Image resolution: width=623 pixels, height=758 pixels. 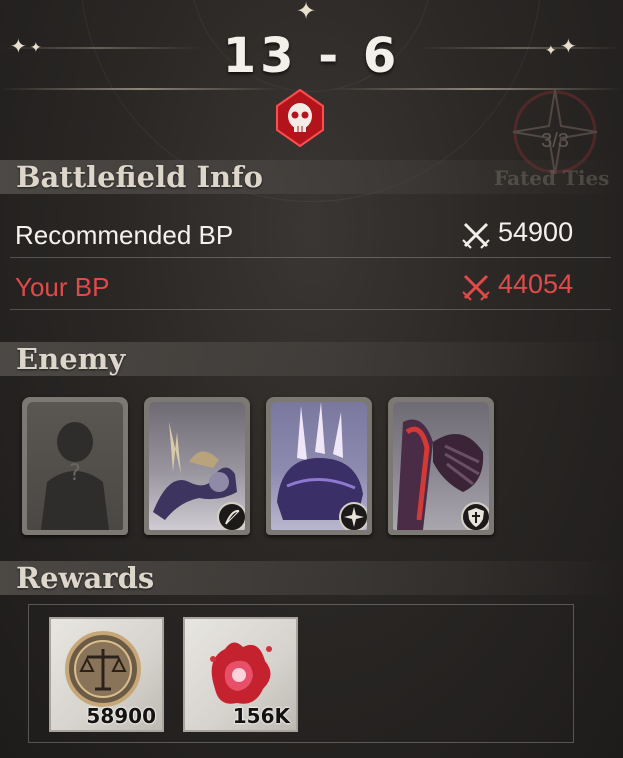 What do you see at coordinates (106, 674) in the screenshot?
I see `reward-item-coin: 58900` at bounding box center [106, 674].